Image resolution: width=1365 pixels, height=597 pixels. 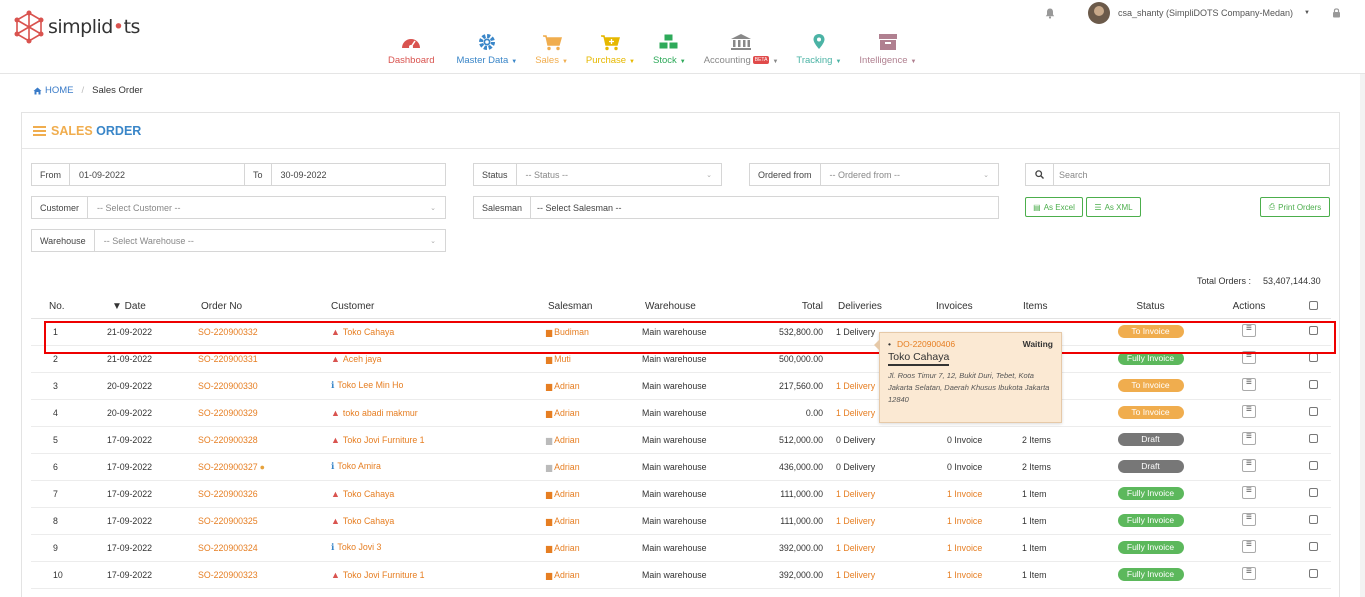 I want to click on nav-tracking: Tracking ▼, so click(x=818, y=49).